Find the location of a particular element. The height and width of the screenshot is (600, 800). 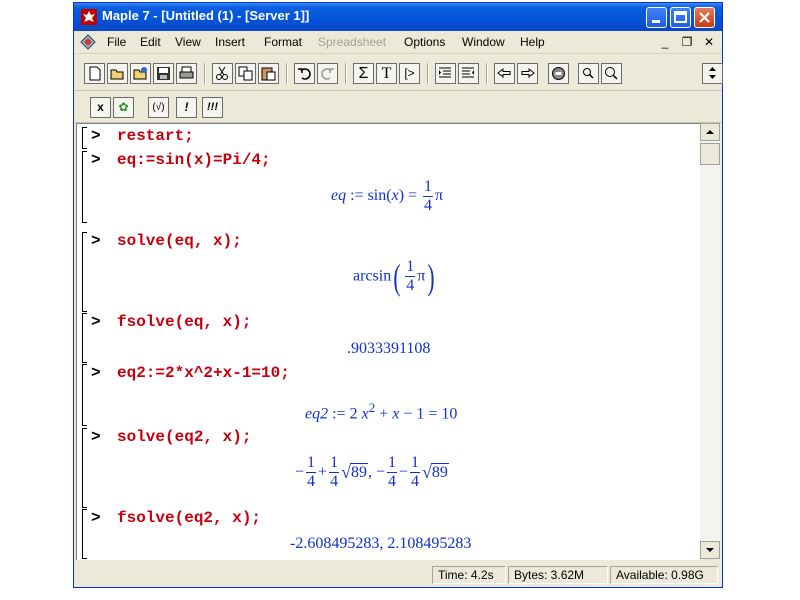

window-title: Maple 7 - [Untitled (1) - [Server 1]] is located at coordinates (206, 15).